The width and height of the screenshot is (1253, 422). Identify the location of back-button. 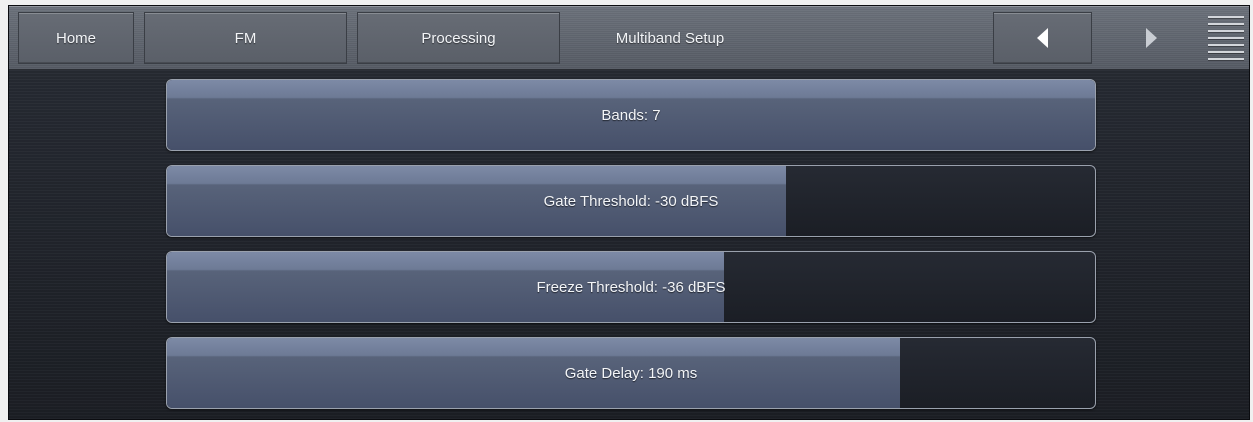
(1042, 38).